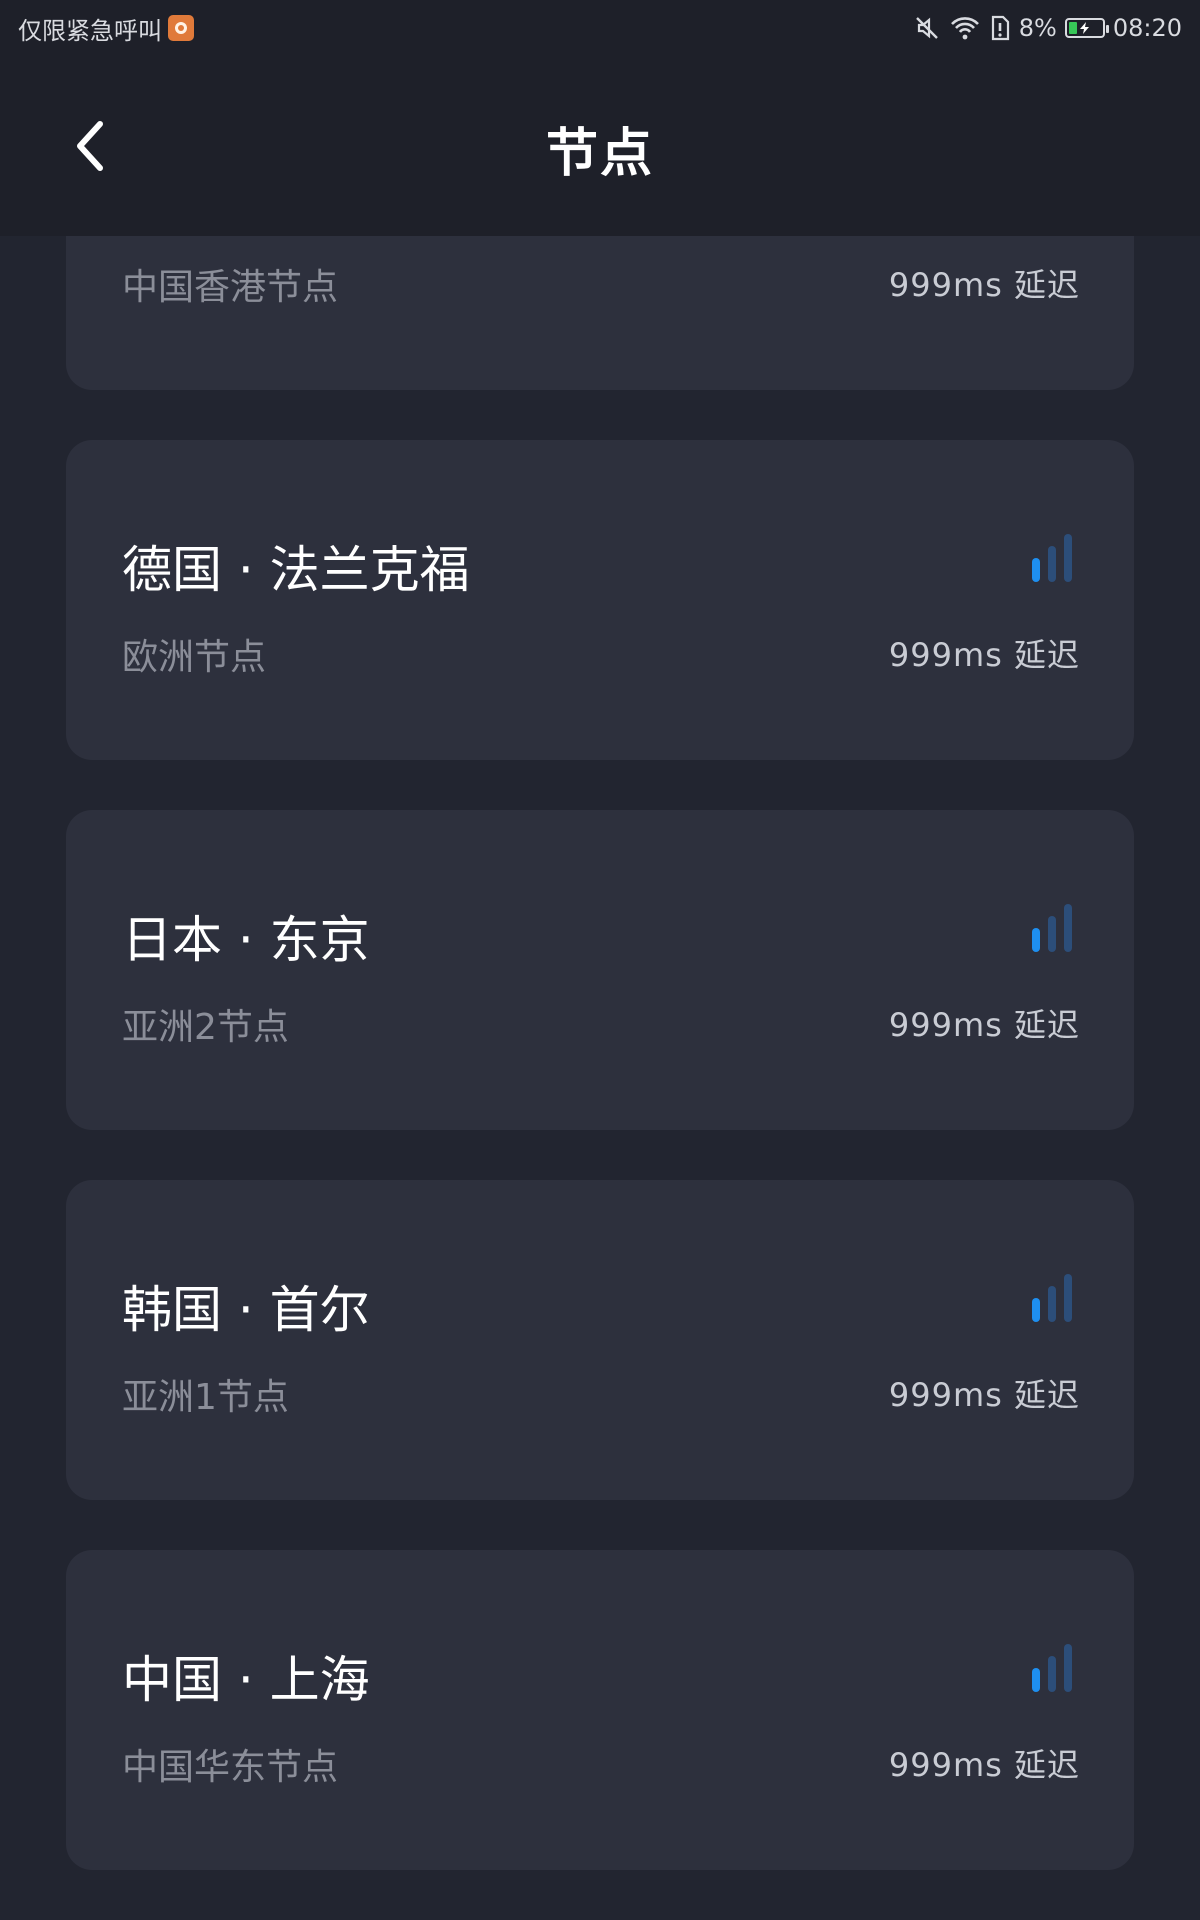 This screenshot has height=1920, width=1200. I want to click on node-name: 韩国 · 首尔, so click(246, 1310).